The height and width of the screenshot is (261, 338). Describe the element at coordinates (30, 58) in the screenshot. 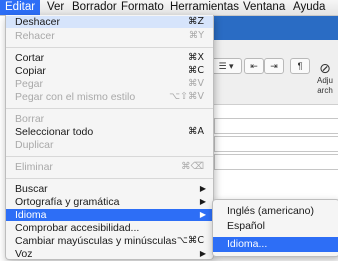

I see `menu-item-label: Cortar` at that location.